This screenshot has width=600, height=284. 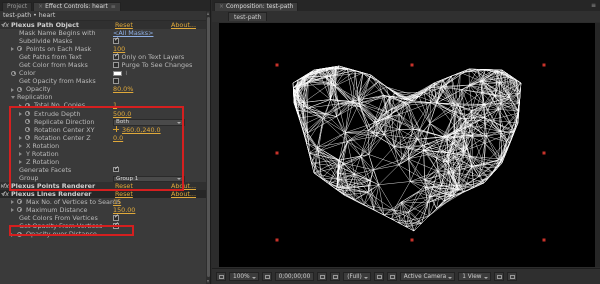 What do you see at coordinates (141, 130) in the screenshot?
I see `rotation-center-xy-value: 360.0,240.0` at bounding box center [141, 130].